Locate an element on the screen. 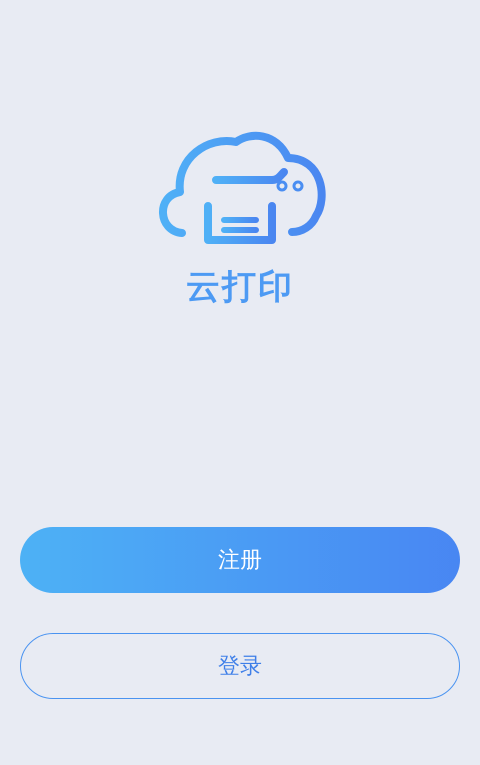 The height and width of the screenshot is (765, 480). login-button: 登录 is located at coordinates (240, 666).